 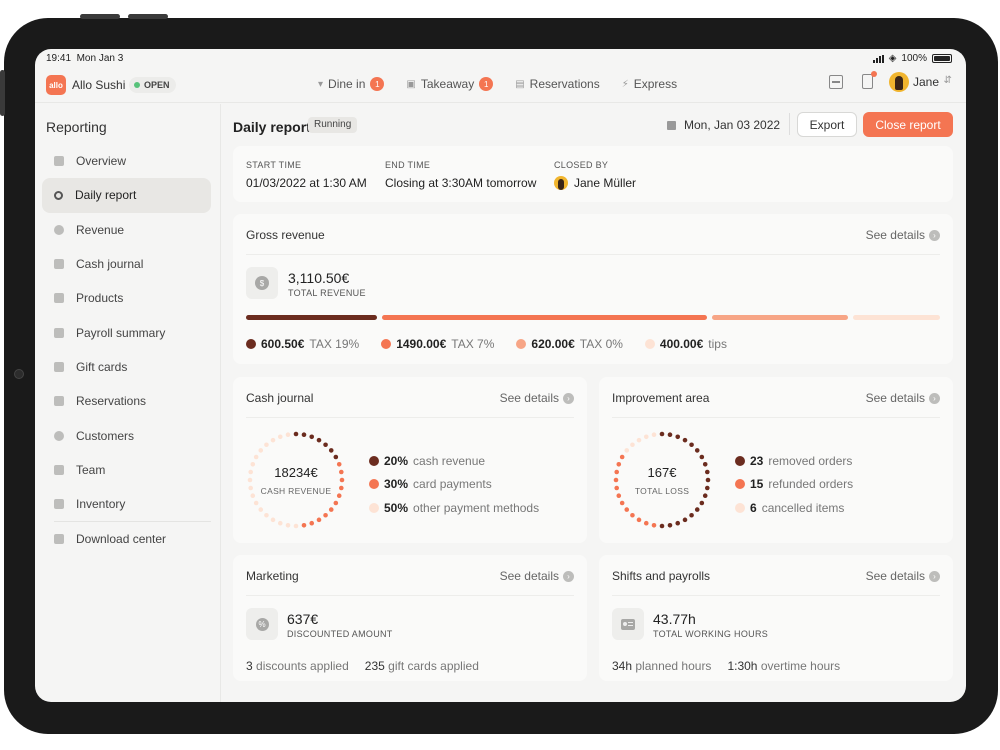 I want to click on chevron-updown-icon: ⇵, so click(x=948, y=80).